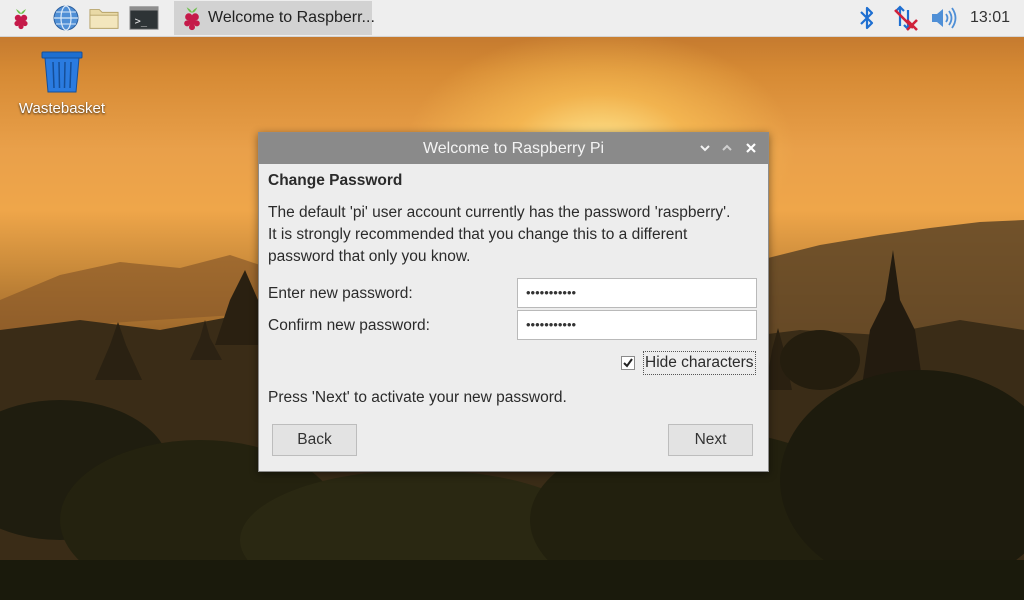 This screenshot has height=600, width=1024. Describe the element at coordinates (905, 18) in the screenshot. I see `network-disconnected-icon` at that location.